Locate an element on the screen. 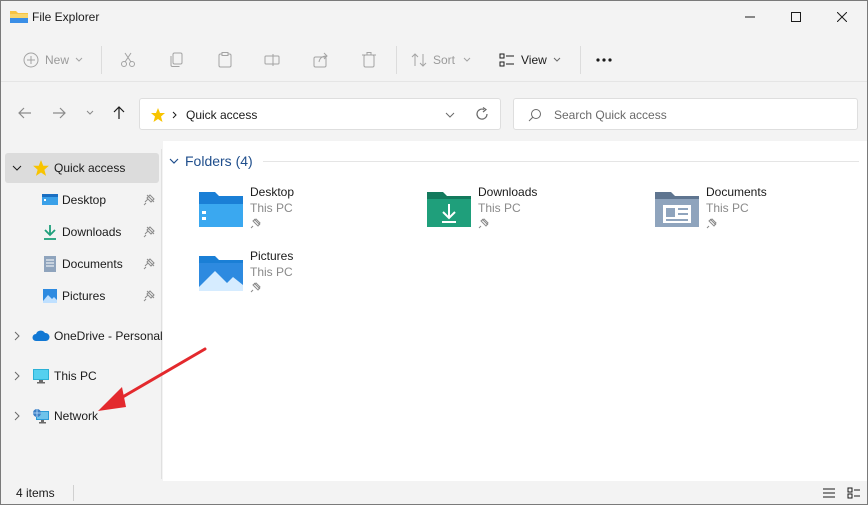 The image size is (868, 505). folder-app-icon is located at coordinates (19, 16).